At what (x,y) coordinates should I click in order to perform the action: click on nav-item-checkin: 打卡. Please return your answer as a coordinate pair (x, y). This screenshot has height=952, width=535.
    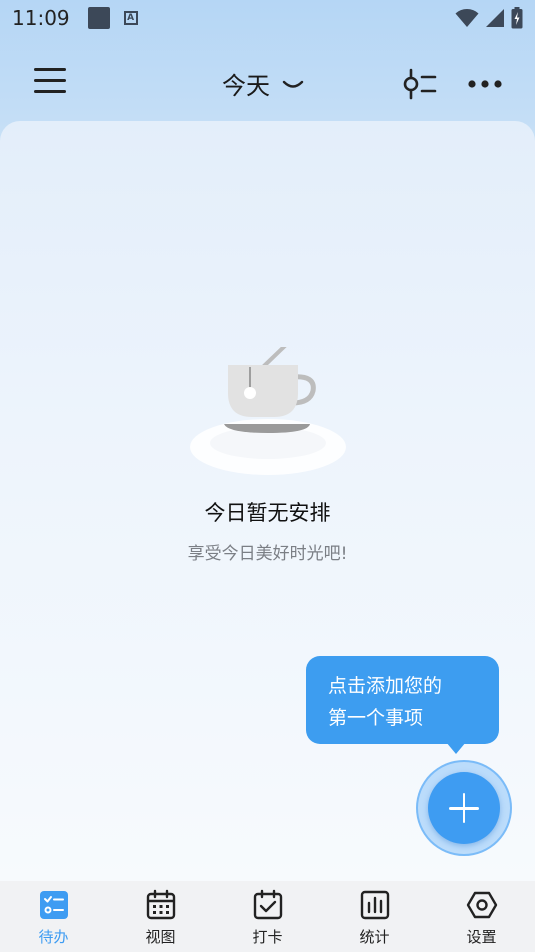
    Looking at the image, I should click on (267, 916).